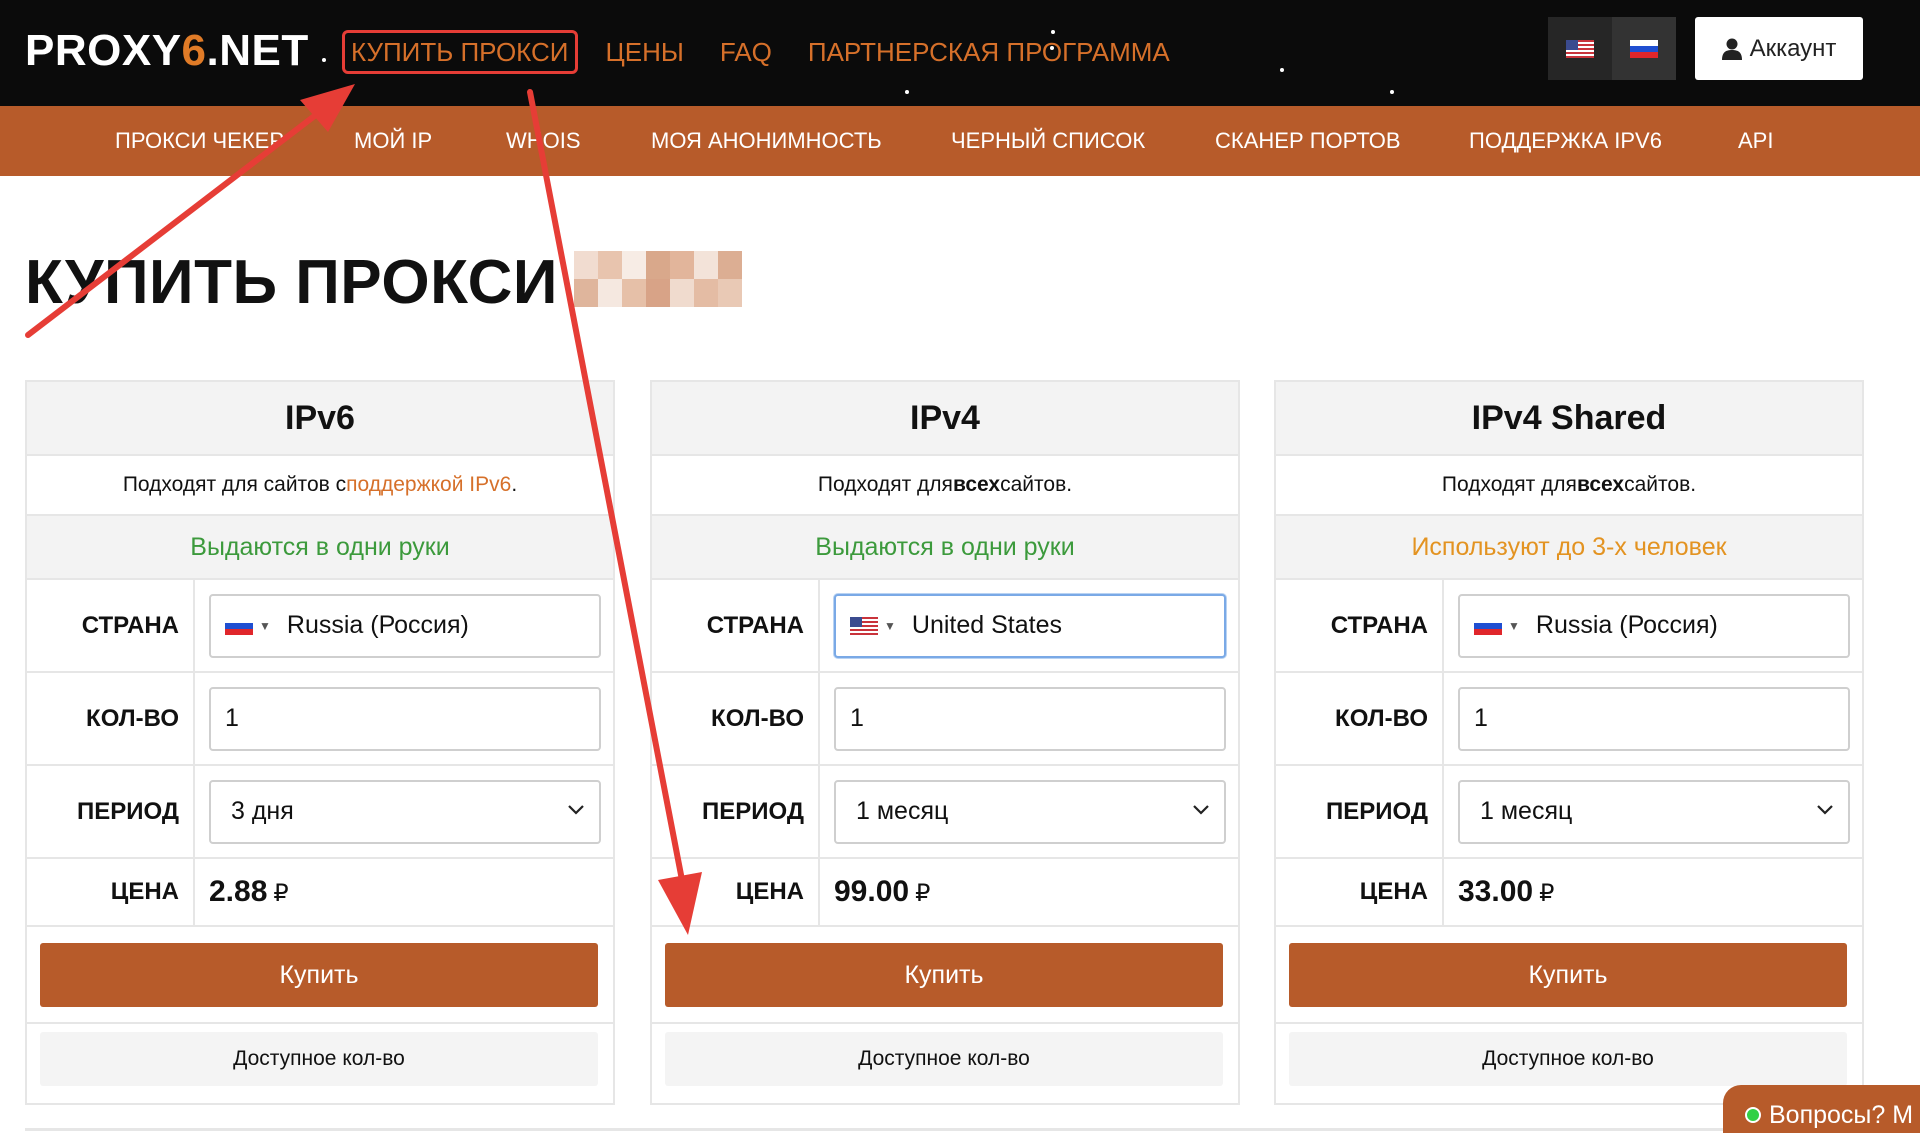 The height and width of the screenshot is (1133, 1920). Describe the element at coordinates (393, 141) in the screenshot. I see `subnav-my-ip: МОЙ IP` at that location.